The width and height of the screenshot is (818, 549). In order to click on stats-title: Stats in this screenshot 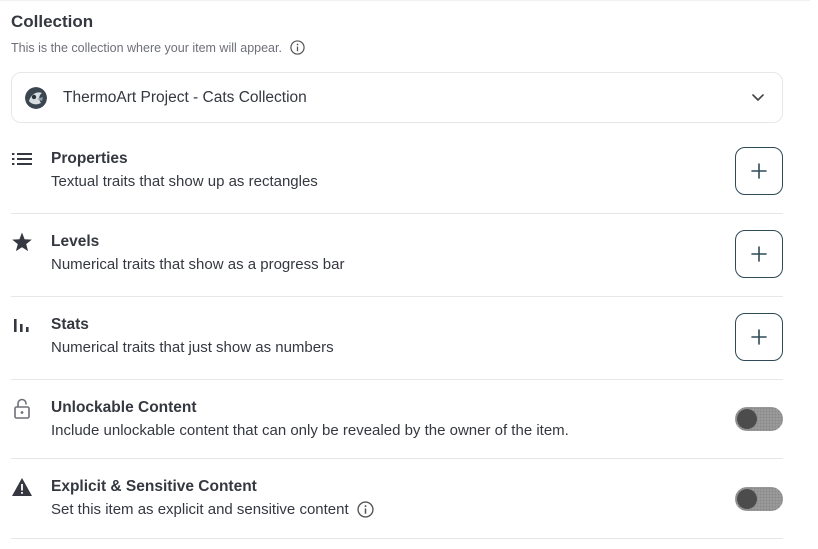, I will do `click(70, 324)`.